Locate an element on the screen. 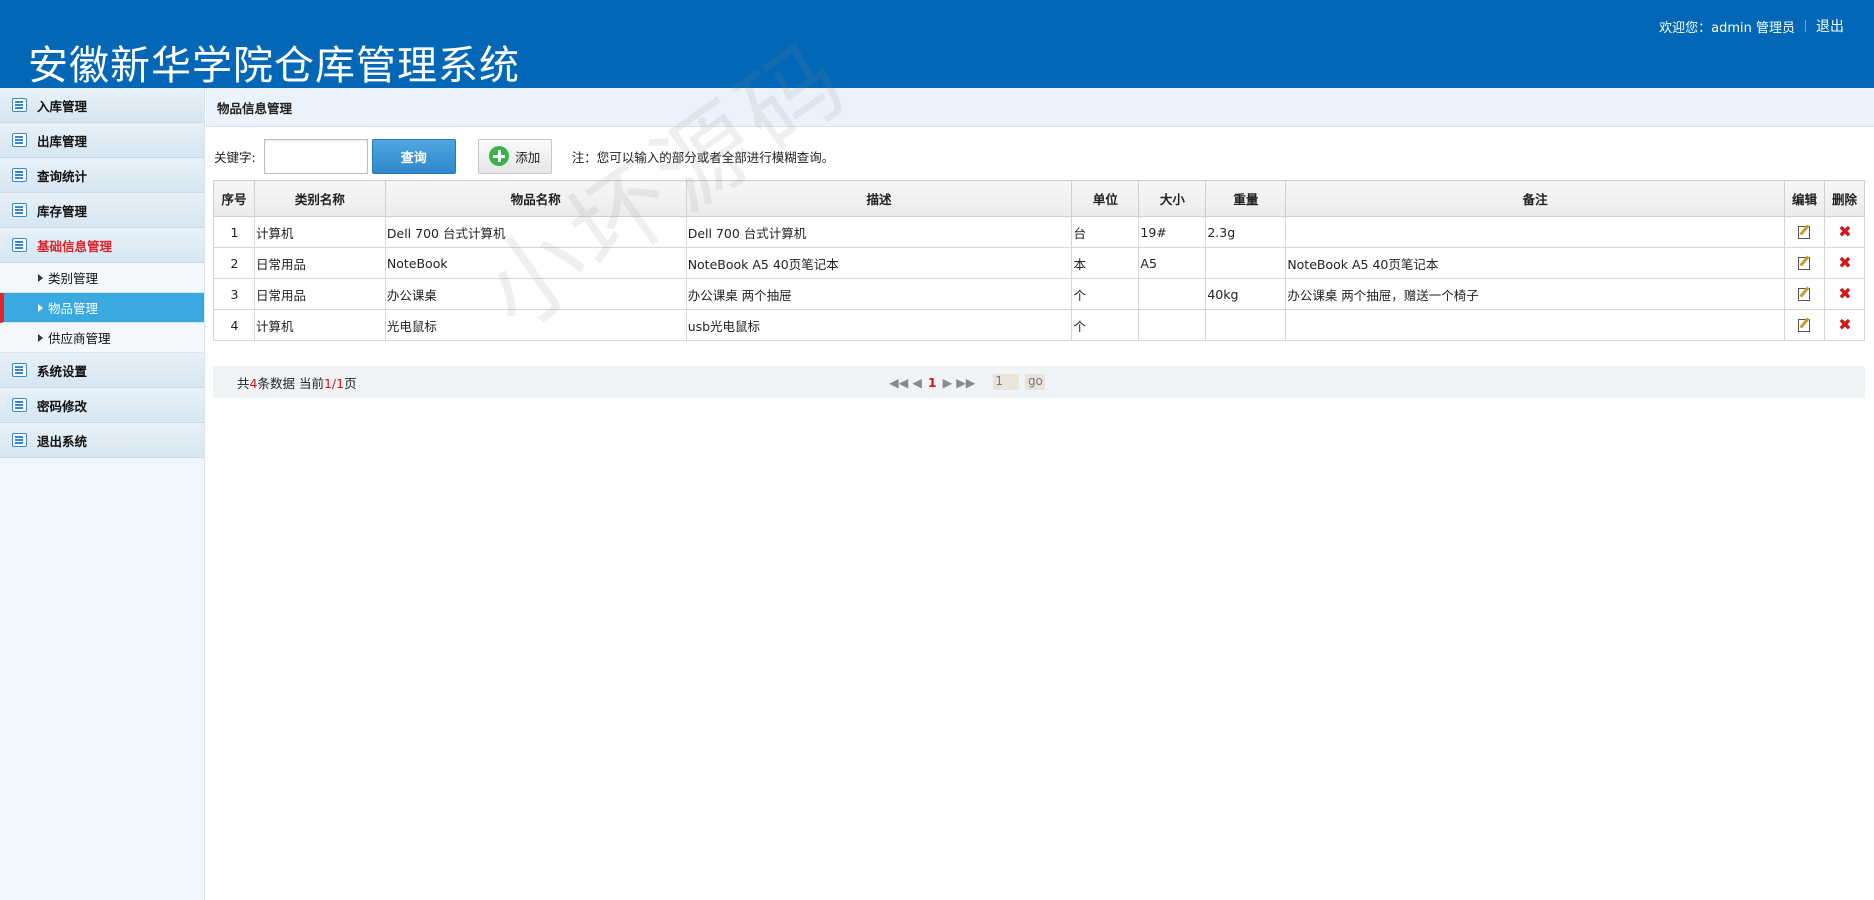 The height and width of the screenshot is (900, 1874). page-title: 物品信息管理 is located at coordinates (1040, 107).